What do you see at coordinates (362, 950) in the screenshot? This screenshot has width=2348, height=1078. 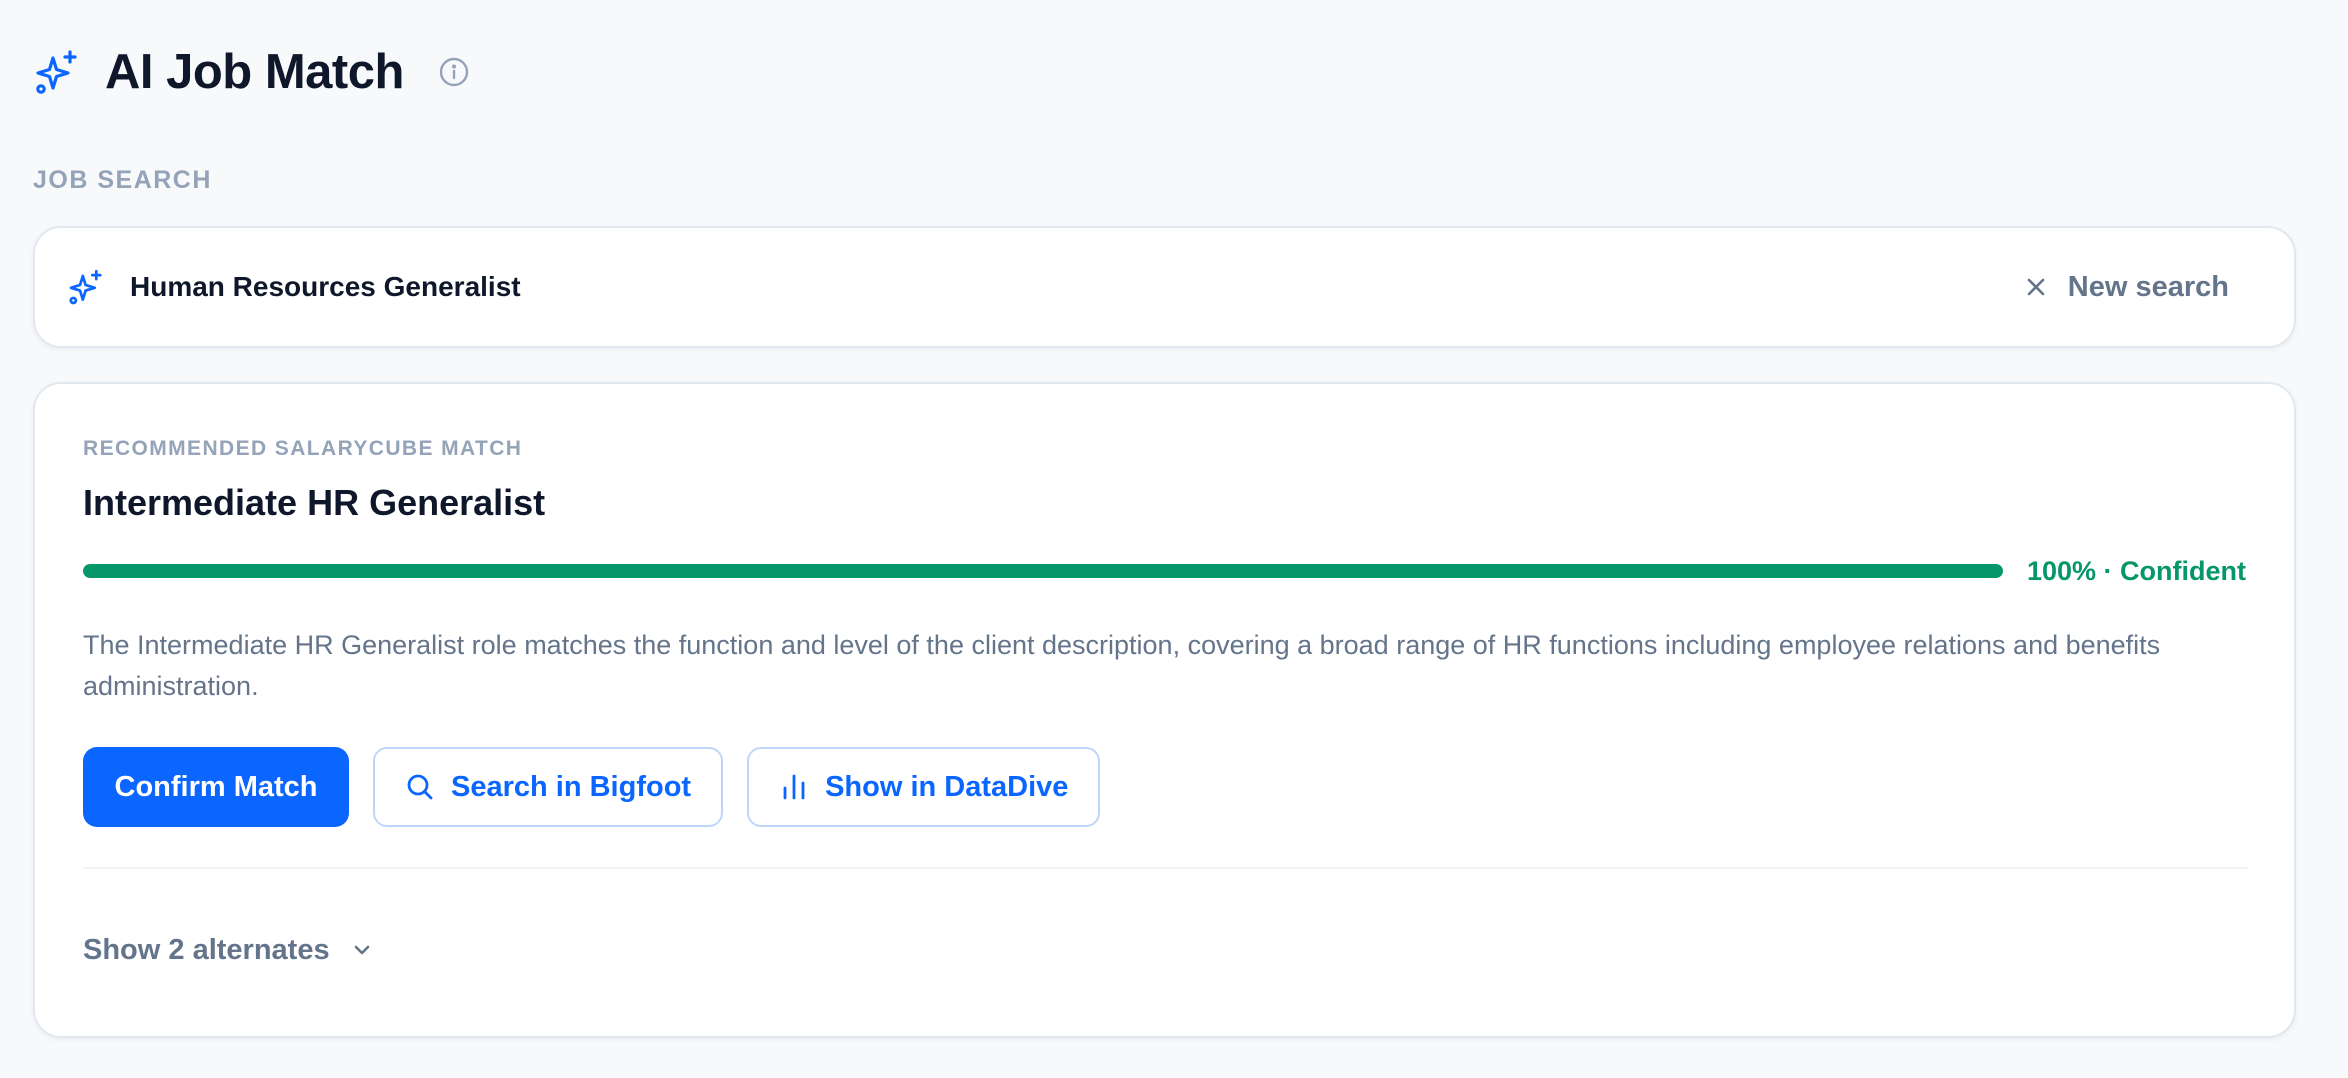 I see `chevron-down-icon` at bounding box center [362, 950].